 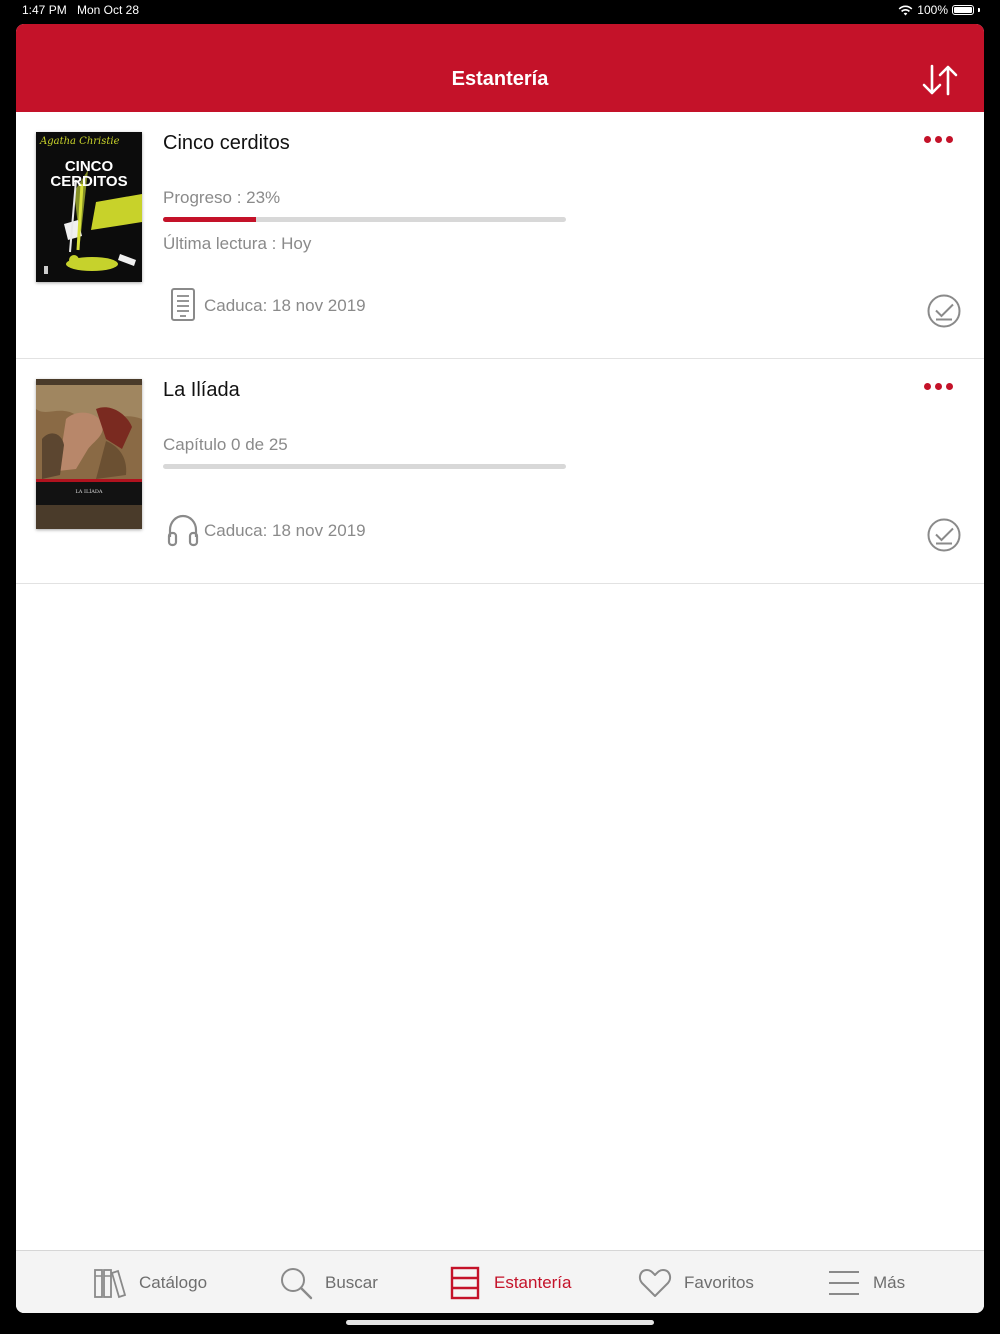 What do you see at coordinates (932, 10) in the screenshot?
I see `battery-percent: 100%` at bounding box center [932, 10].